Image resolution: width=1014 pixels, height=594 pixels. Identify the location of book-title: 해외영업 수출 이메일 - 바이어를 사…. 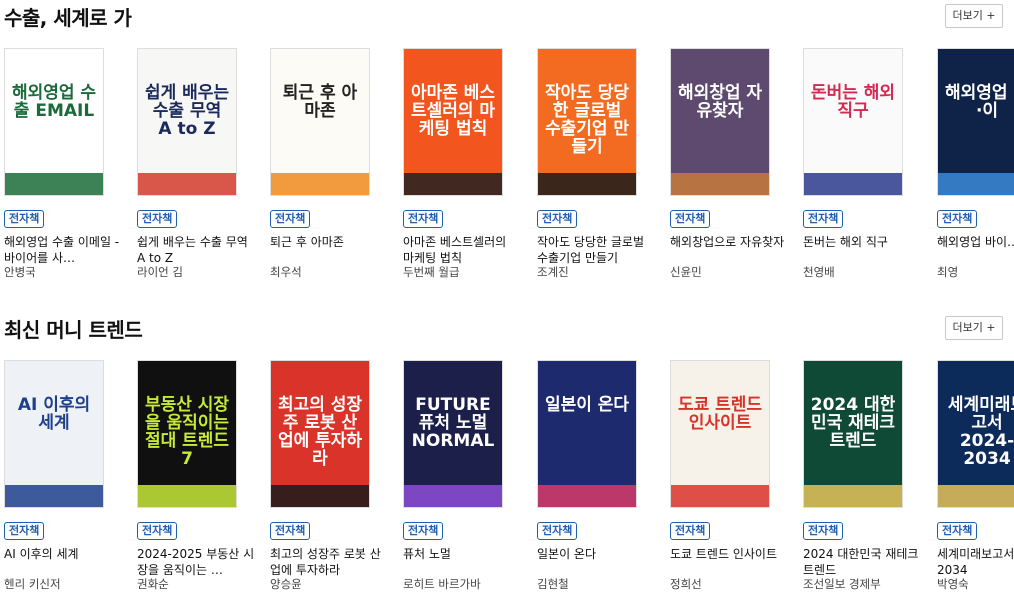
(63, 250).